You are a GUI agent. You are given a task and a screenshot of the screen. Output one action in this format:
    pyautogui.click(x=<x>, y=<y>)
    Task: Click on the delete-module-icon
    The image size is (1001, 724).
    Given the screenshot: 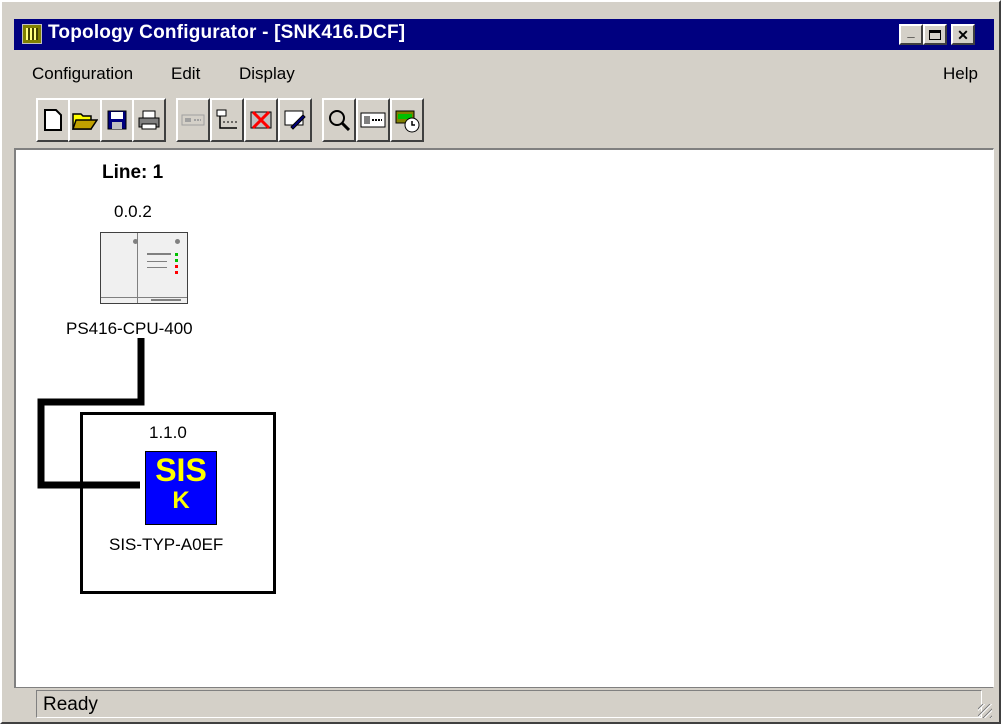 What is the action you would take?
    pyautogui.click(x=261, y=120)
    